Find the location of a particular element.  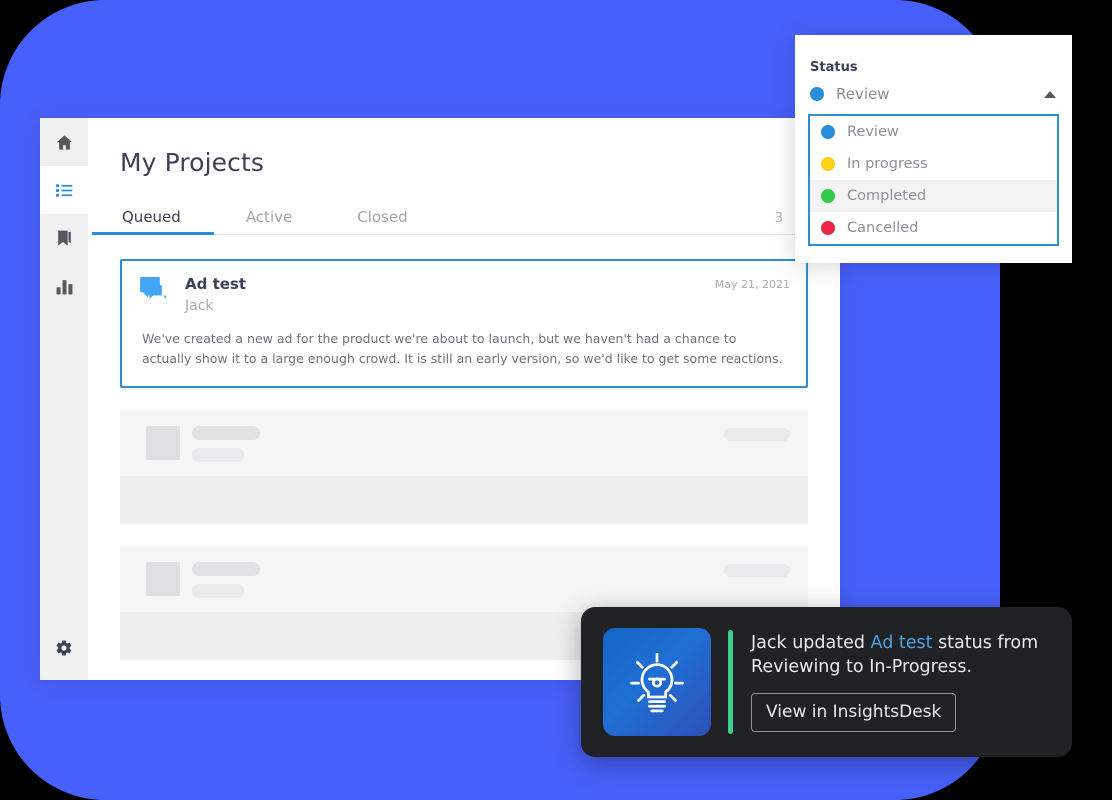

project-date: May 21, 2021 is located at coordinates (752, 284).